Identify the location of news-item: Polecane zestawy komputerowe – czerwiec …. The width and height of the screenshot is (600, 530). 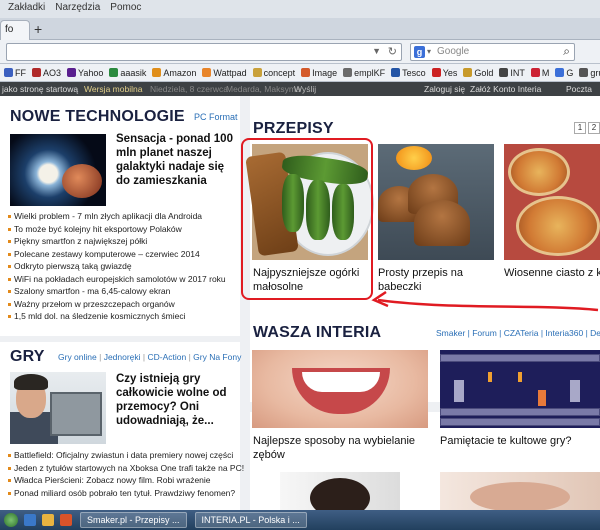
(124, 254).